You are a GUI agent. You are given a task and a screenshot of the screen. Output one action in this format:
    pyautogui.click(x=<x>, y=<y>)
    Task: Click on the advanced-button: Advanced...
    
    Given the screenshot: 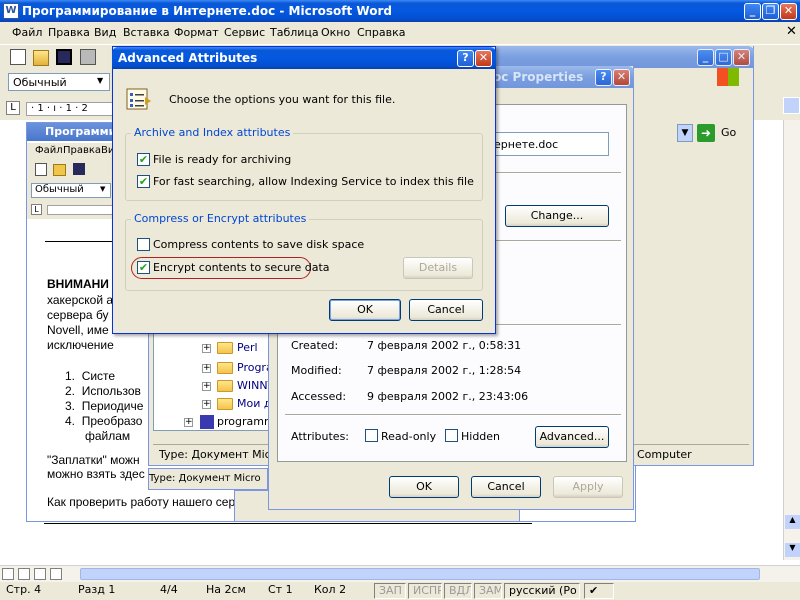 What is the action you would take?
    pyautogui.click(x=572, y=437)
    